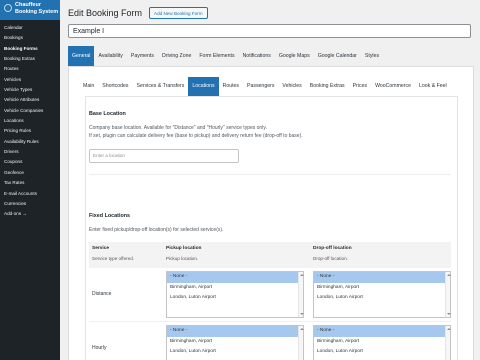 The image size is (480, 360). What do you see at coordinates (294, 56) in the screenshot?
I see `tab-google-maps: Google Maps` at bounding box center [294, 56].